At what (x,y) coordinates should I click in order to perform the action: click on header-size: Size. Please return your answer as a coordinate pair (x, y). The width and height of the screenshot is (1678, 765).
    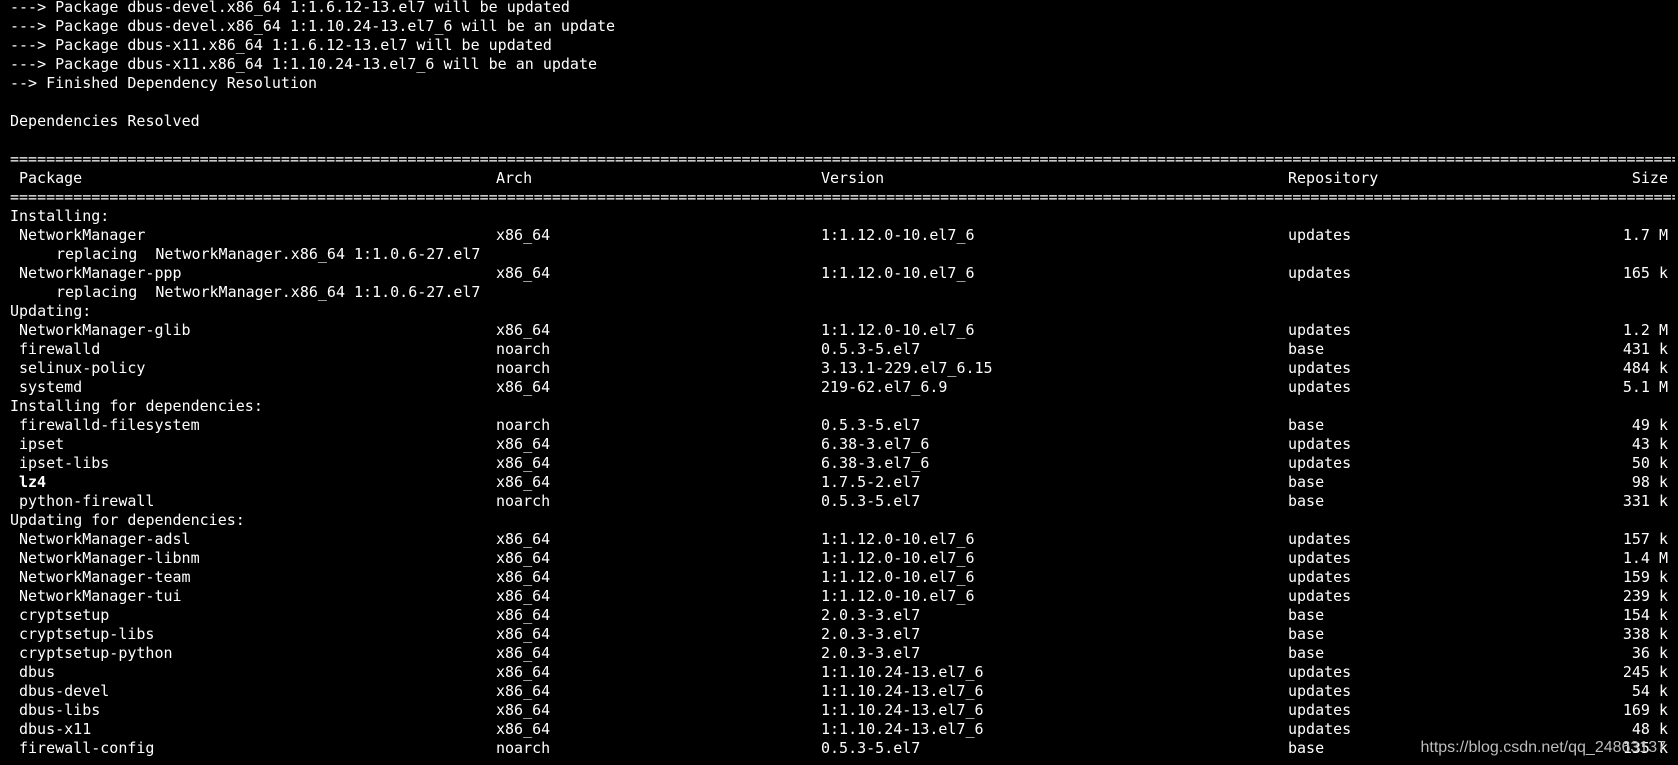
    Looking at the image, I should click on (1649, 178).